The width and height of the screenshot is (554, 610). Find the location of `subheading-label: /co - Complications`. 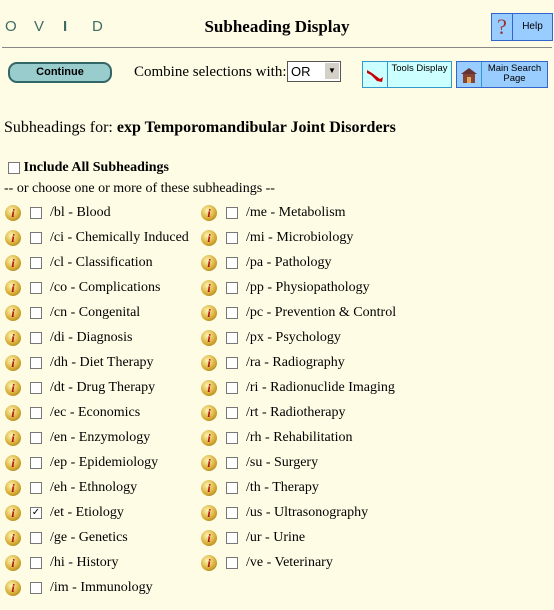

subheading-label: /co - Complications is located at coordinates (105, 287).